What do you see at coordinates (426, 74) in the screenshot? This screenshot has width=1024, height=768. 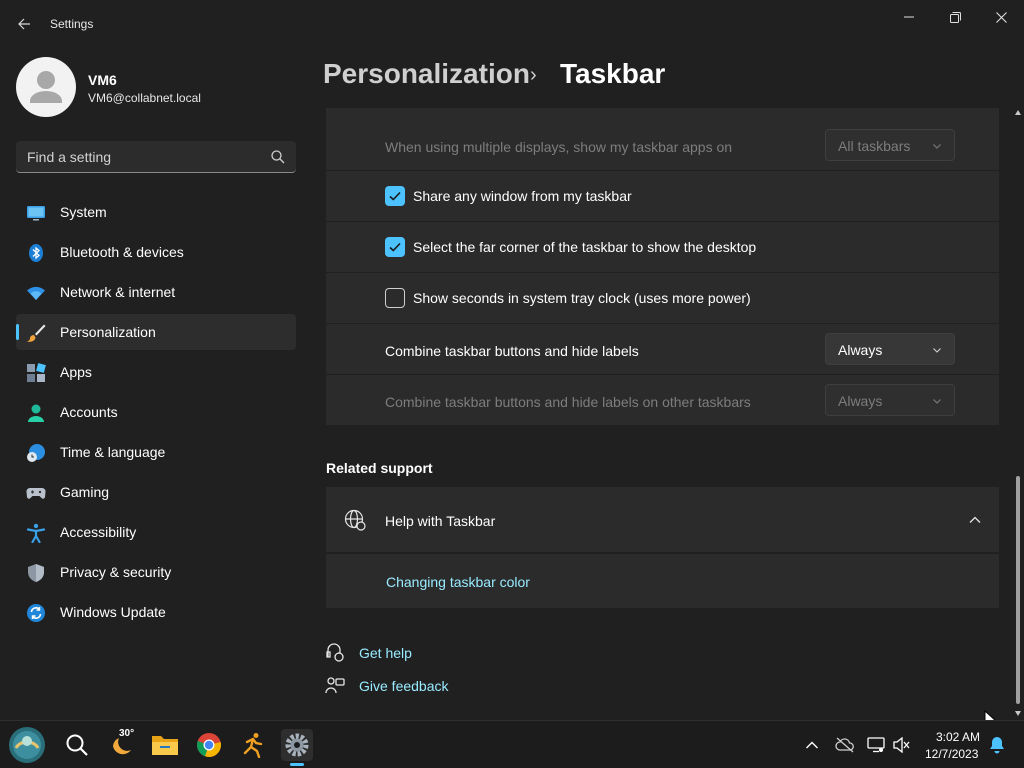 I see `breadcrumb-parent: Personalization` at bounding box center [426, 74].